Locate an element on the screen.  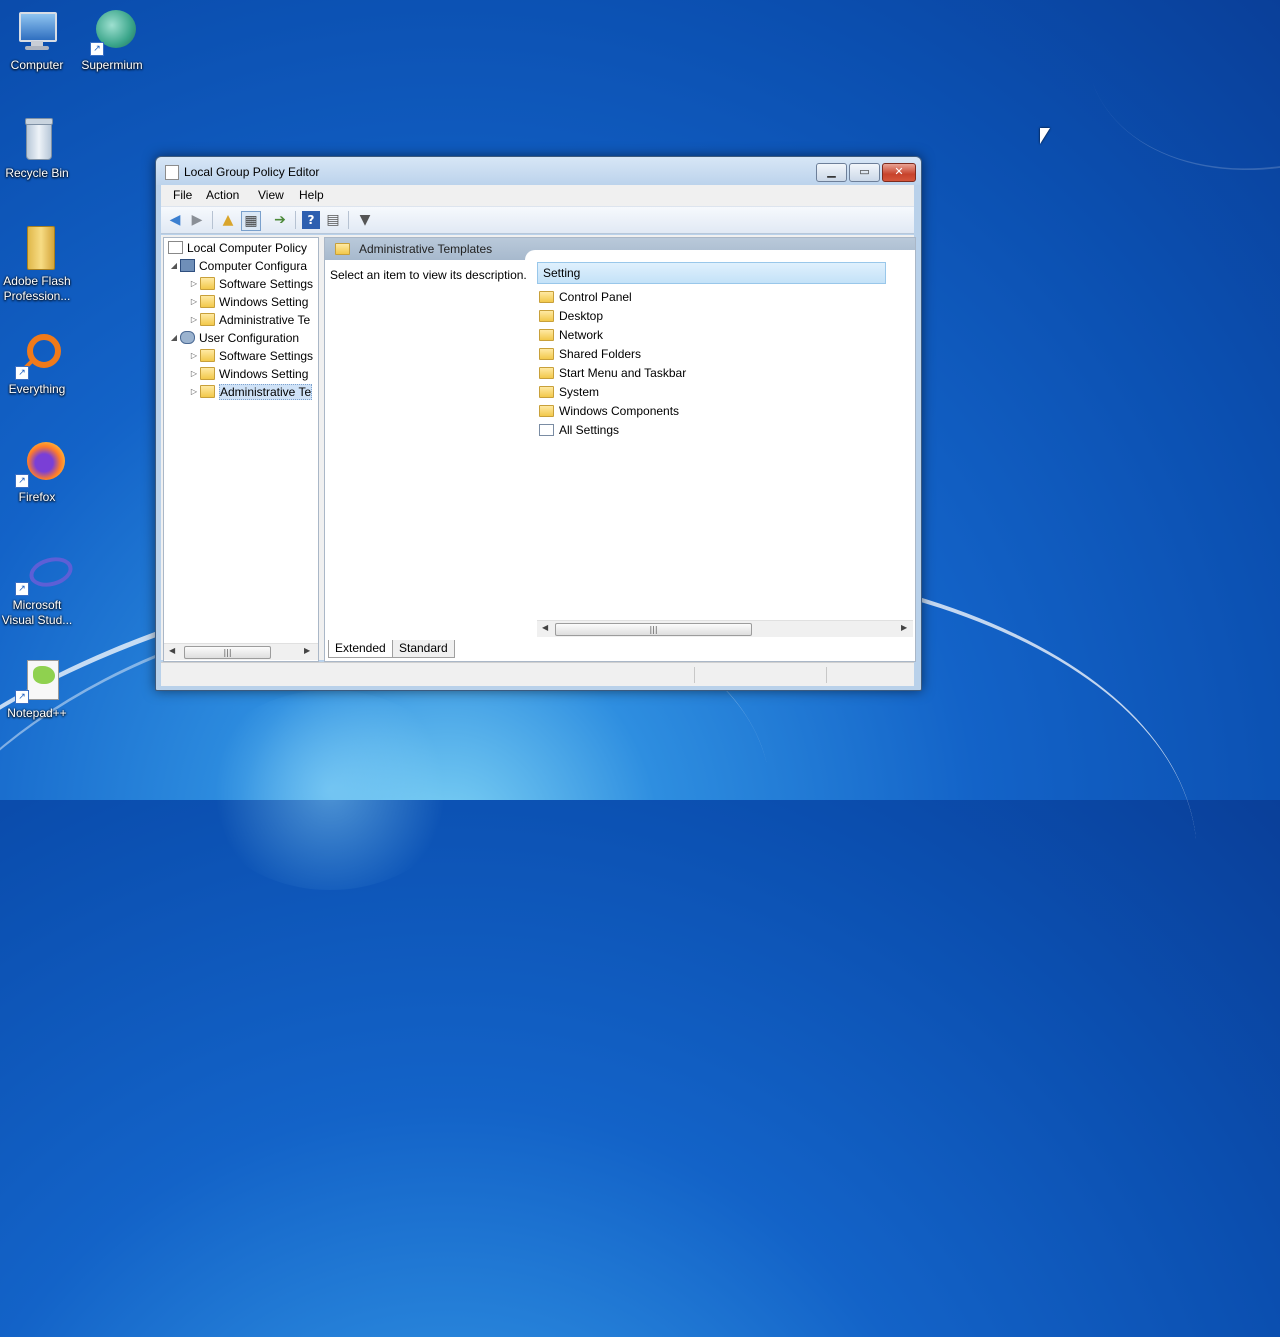
tab-extended: Extended is located at coordinates (360, 649).